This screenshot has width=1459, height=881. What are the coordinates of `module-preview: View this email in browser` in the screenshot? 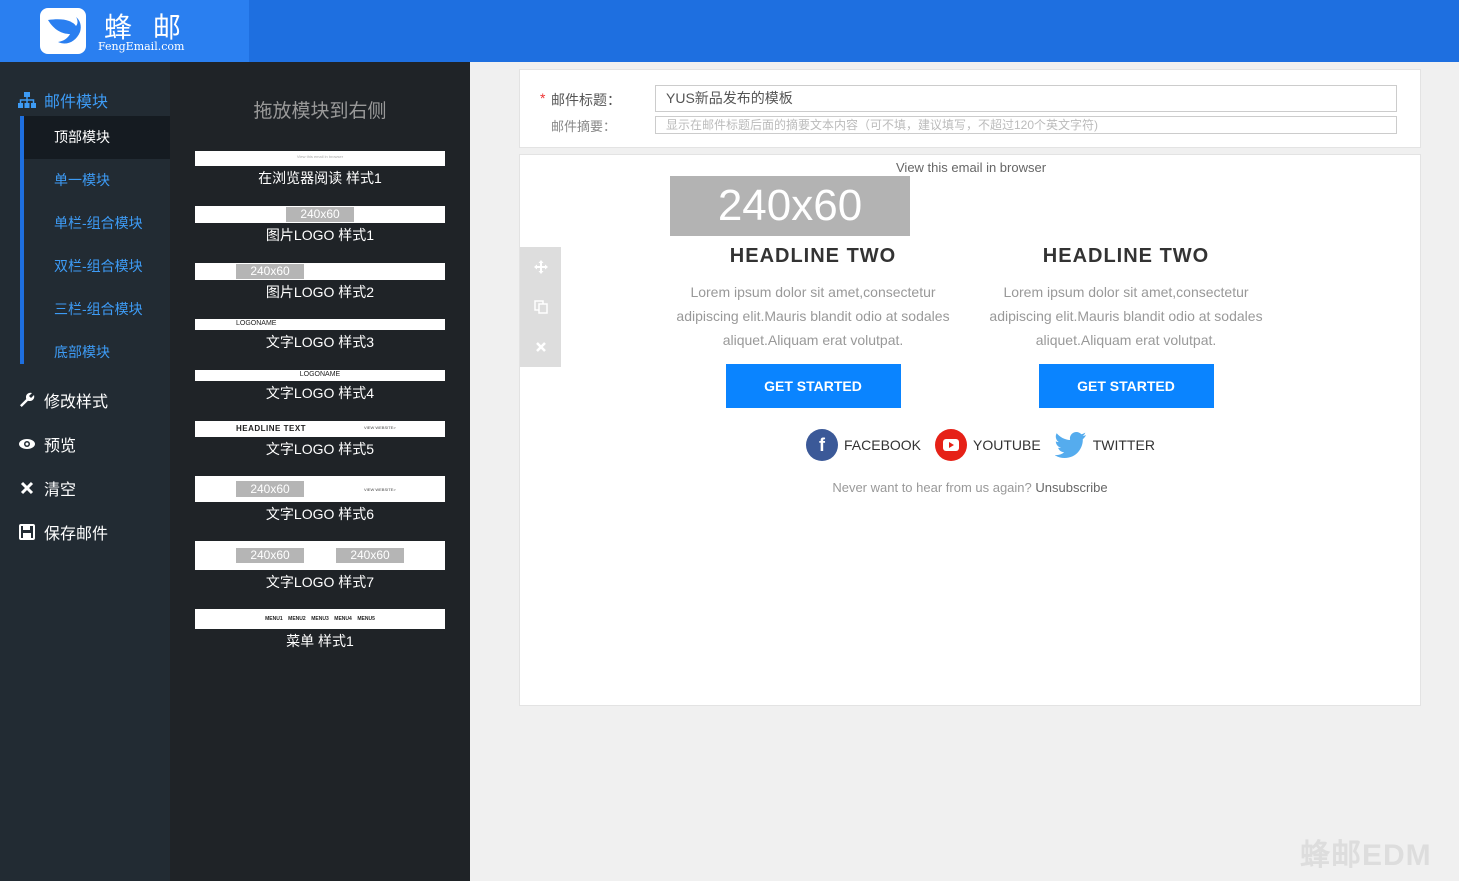 It's located at (320, 158).